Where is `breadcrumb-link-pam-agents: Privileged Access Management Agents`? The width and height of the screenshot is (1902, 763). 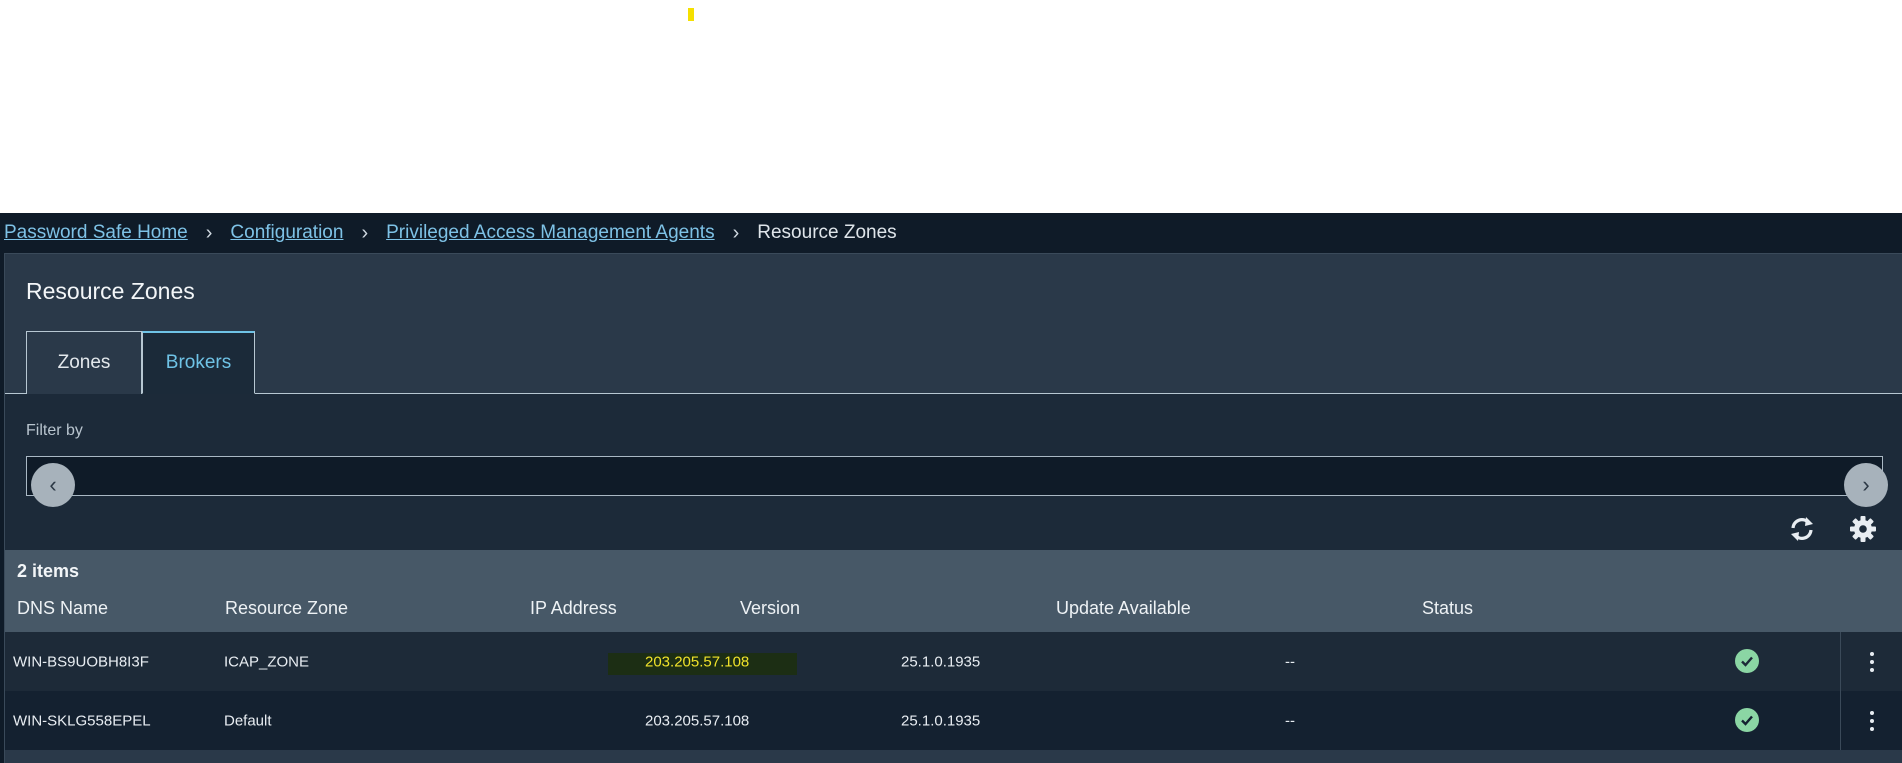
breadcrumb-link-pam-agents: Privileged Access Management Agents is located at coordinates (550, 233).